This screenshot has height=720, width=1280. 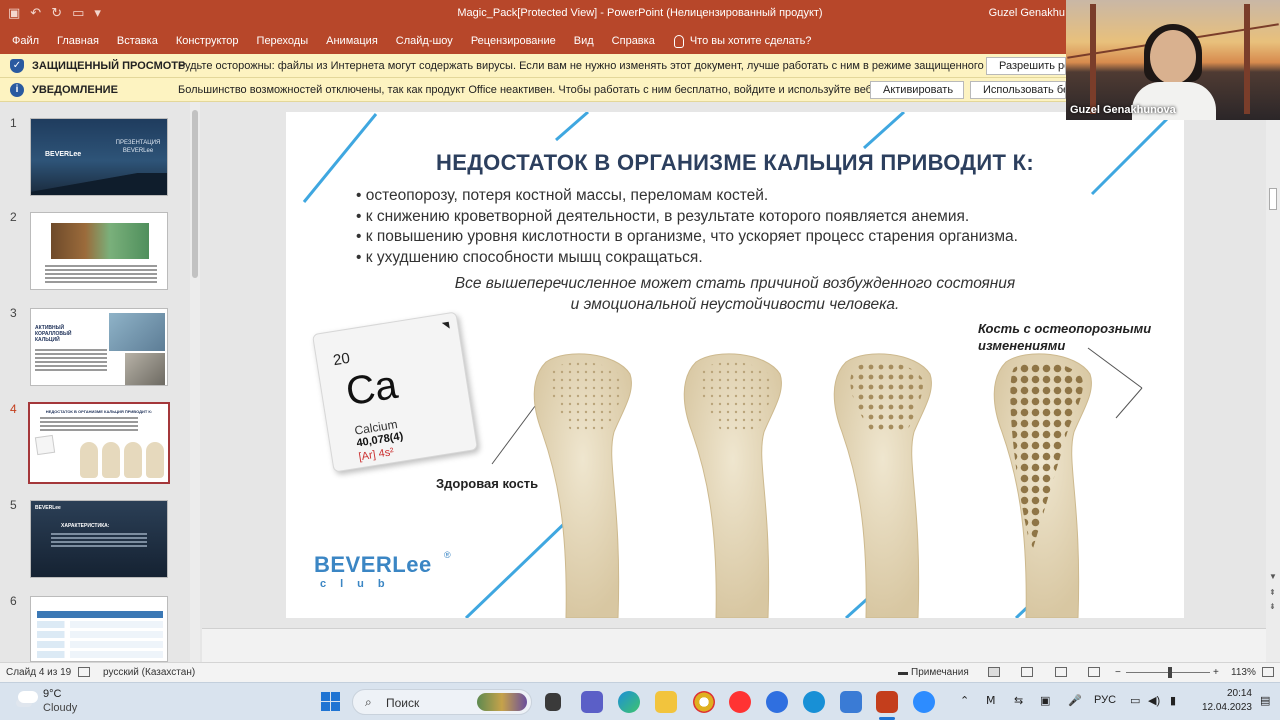 What do you see at coordinates (78, 41) in the screenshot?
I see `tab-home: Главная` at bounding box center [78, 41].